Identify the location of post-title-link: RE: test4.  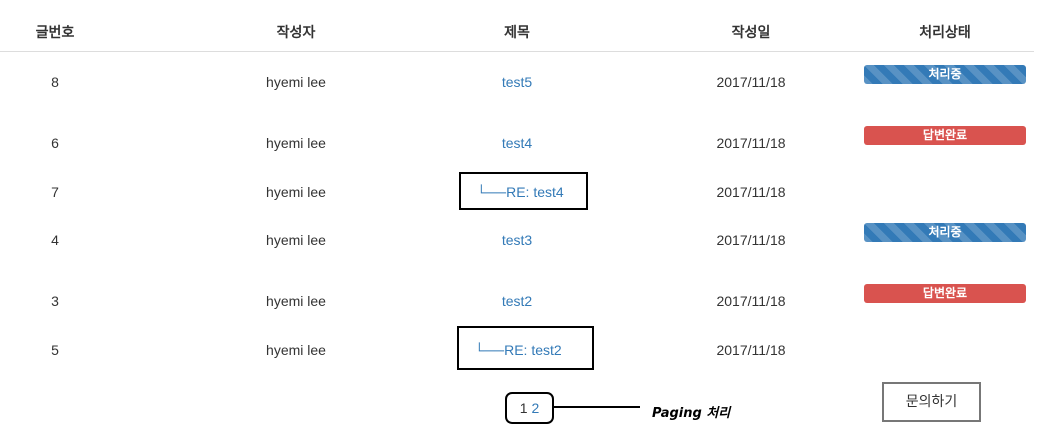
(535, 192).